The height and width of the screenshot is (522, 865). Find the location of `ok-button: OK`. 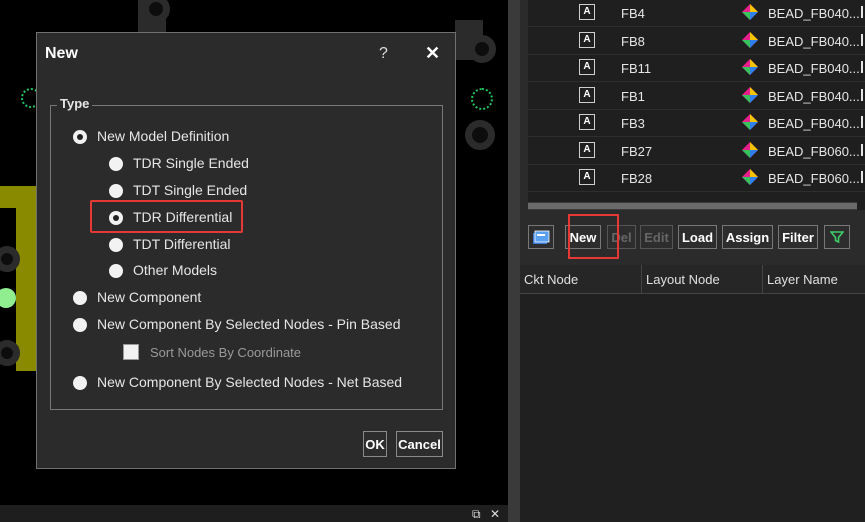

ok-button: OK is located at coordinates (375, 444).